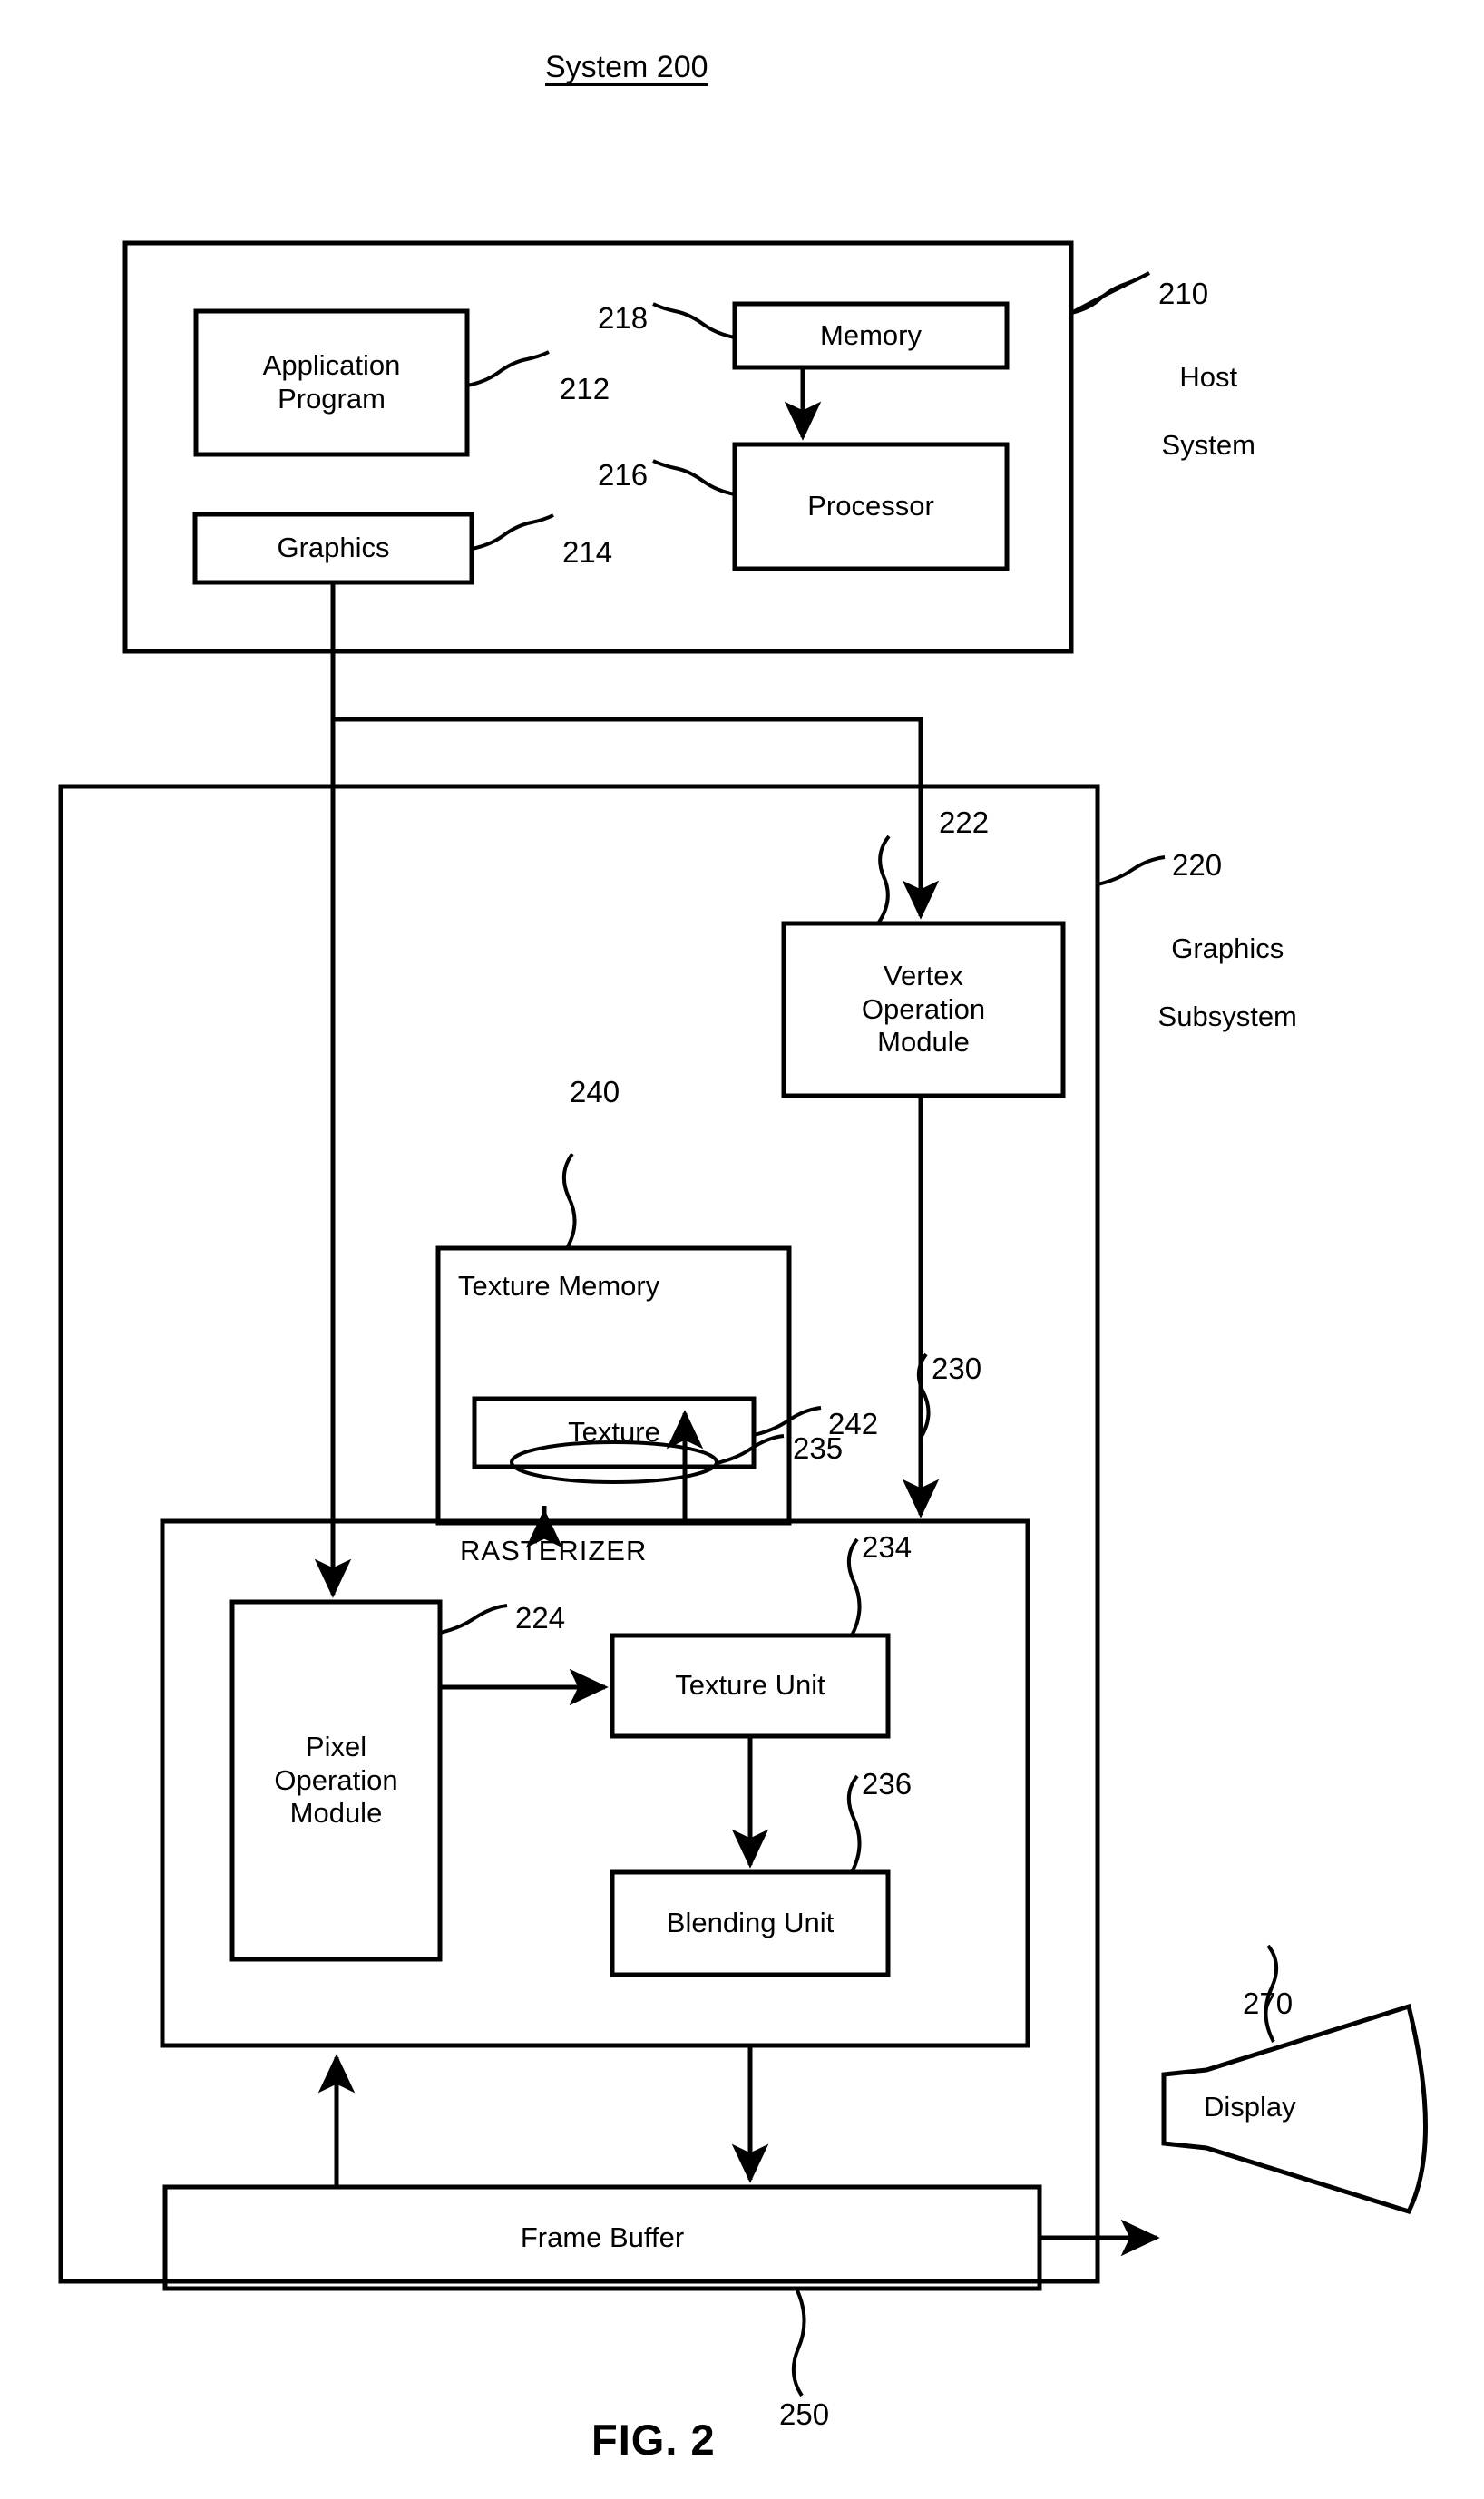  Describe the element at coordinates (624, 475) in the screenshot. I see `ref-216: 216` at that location.